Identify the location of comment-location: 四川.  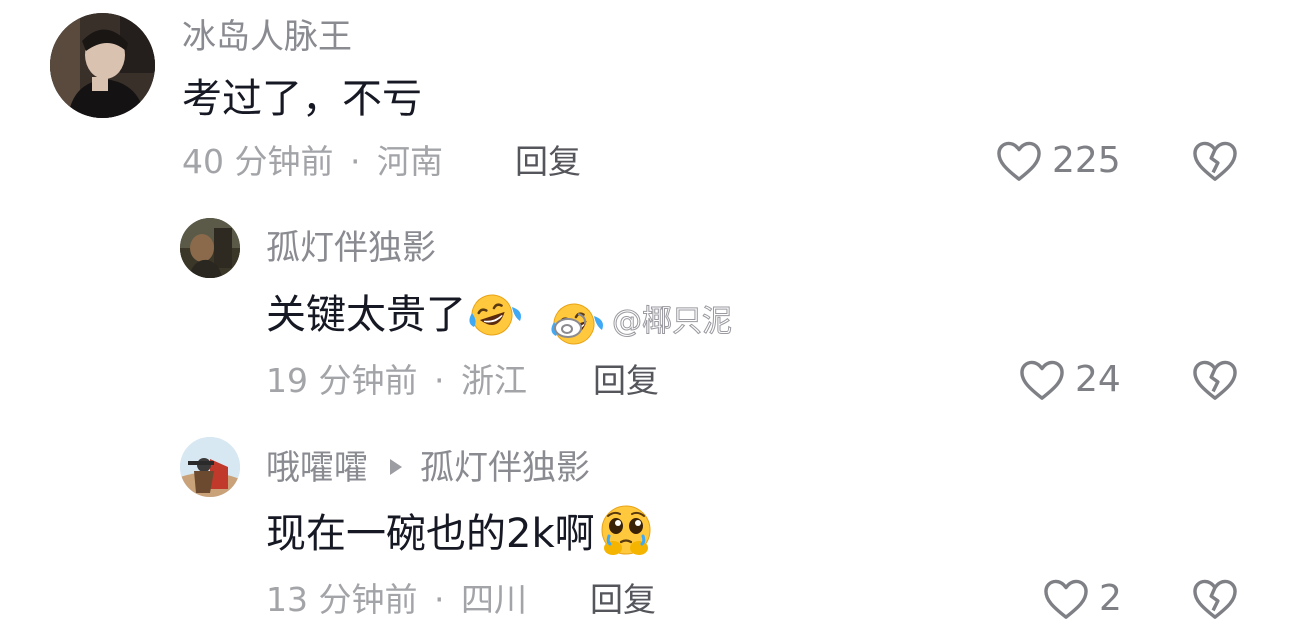
(493, 599).